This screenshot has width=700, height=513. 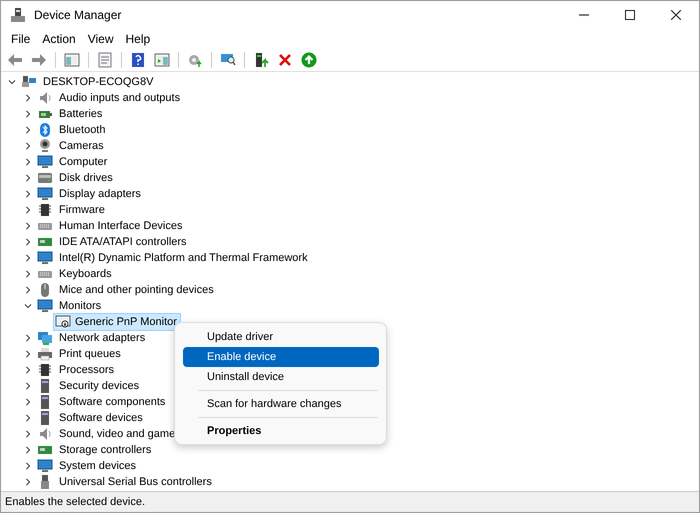 I want to click on tree-item: Mice and other pointing devices, so click(x=136, y=290).